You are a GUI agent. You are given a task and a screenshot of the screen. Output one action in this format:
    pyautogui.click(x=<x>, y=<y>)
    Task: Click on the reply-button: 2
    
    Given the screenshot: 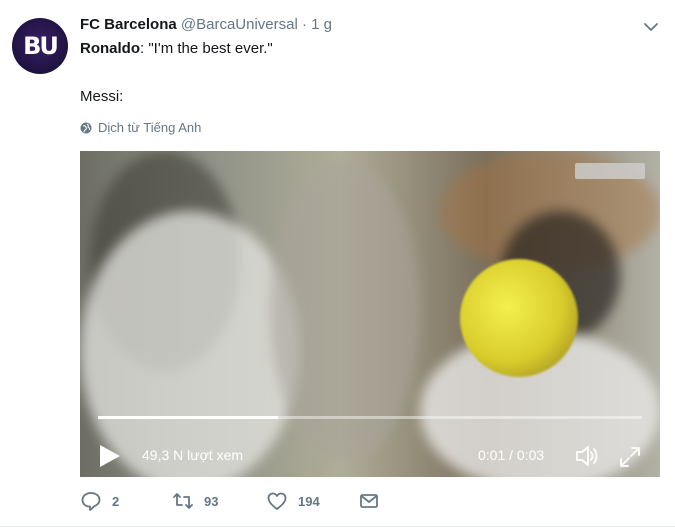 What is the action you would take?
    pyautogui.click(x=99, y=501)
    